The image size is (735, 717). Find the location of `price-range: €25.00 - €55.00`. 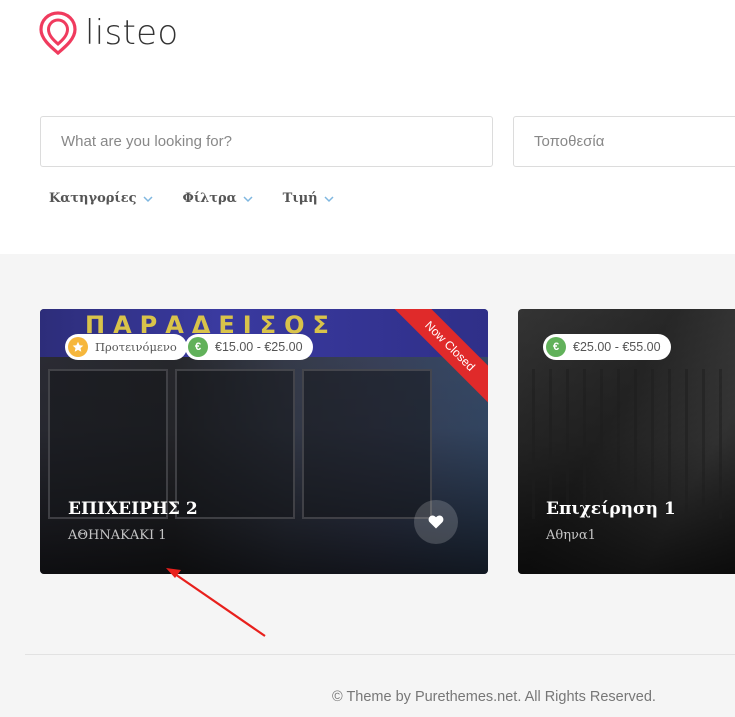

price-range: €25.00 - €55.00 is located at coordinates (617, 347).